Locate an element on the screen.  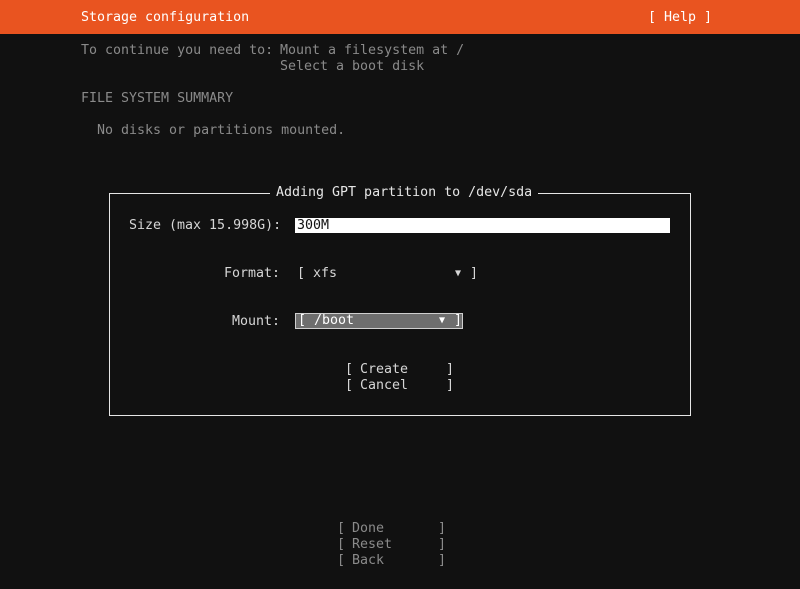
back-button-close-bracket: ] is located at coordinates (442, 560).